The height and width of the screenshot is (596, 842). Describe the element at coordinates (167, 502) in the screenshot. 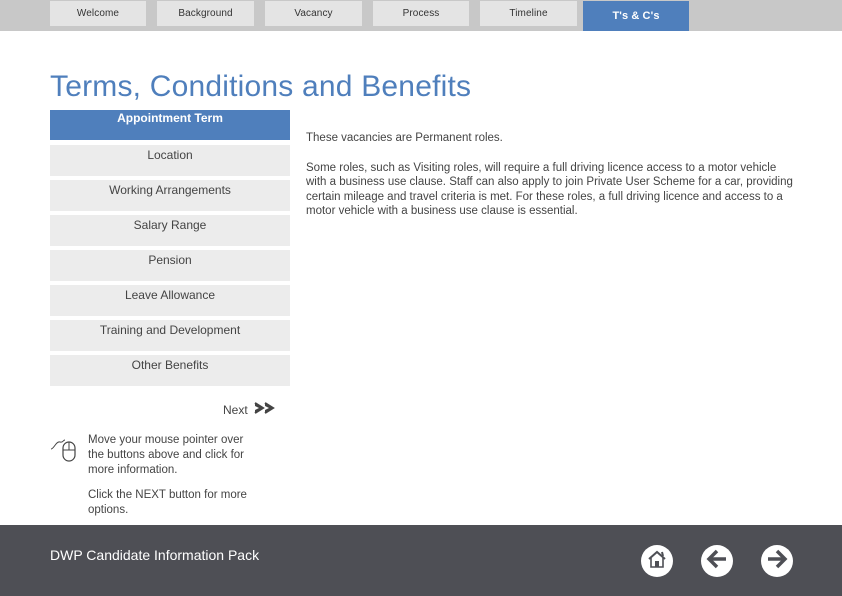

I see `next-hint: Click the NEXT button for more options.` at that location.